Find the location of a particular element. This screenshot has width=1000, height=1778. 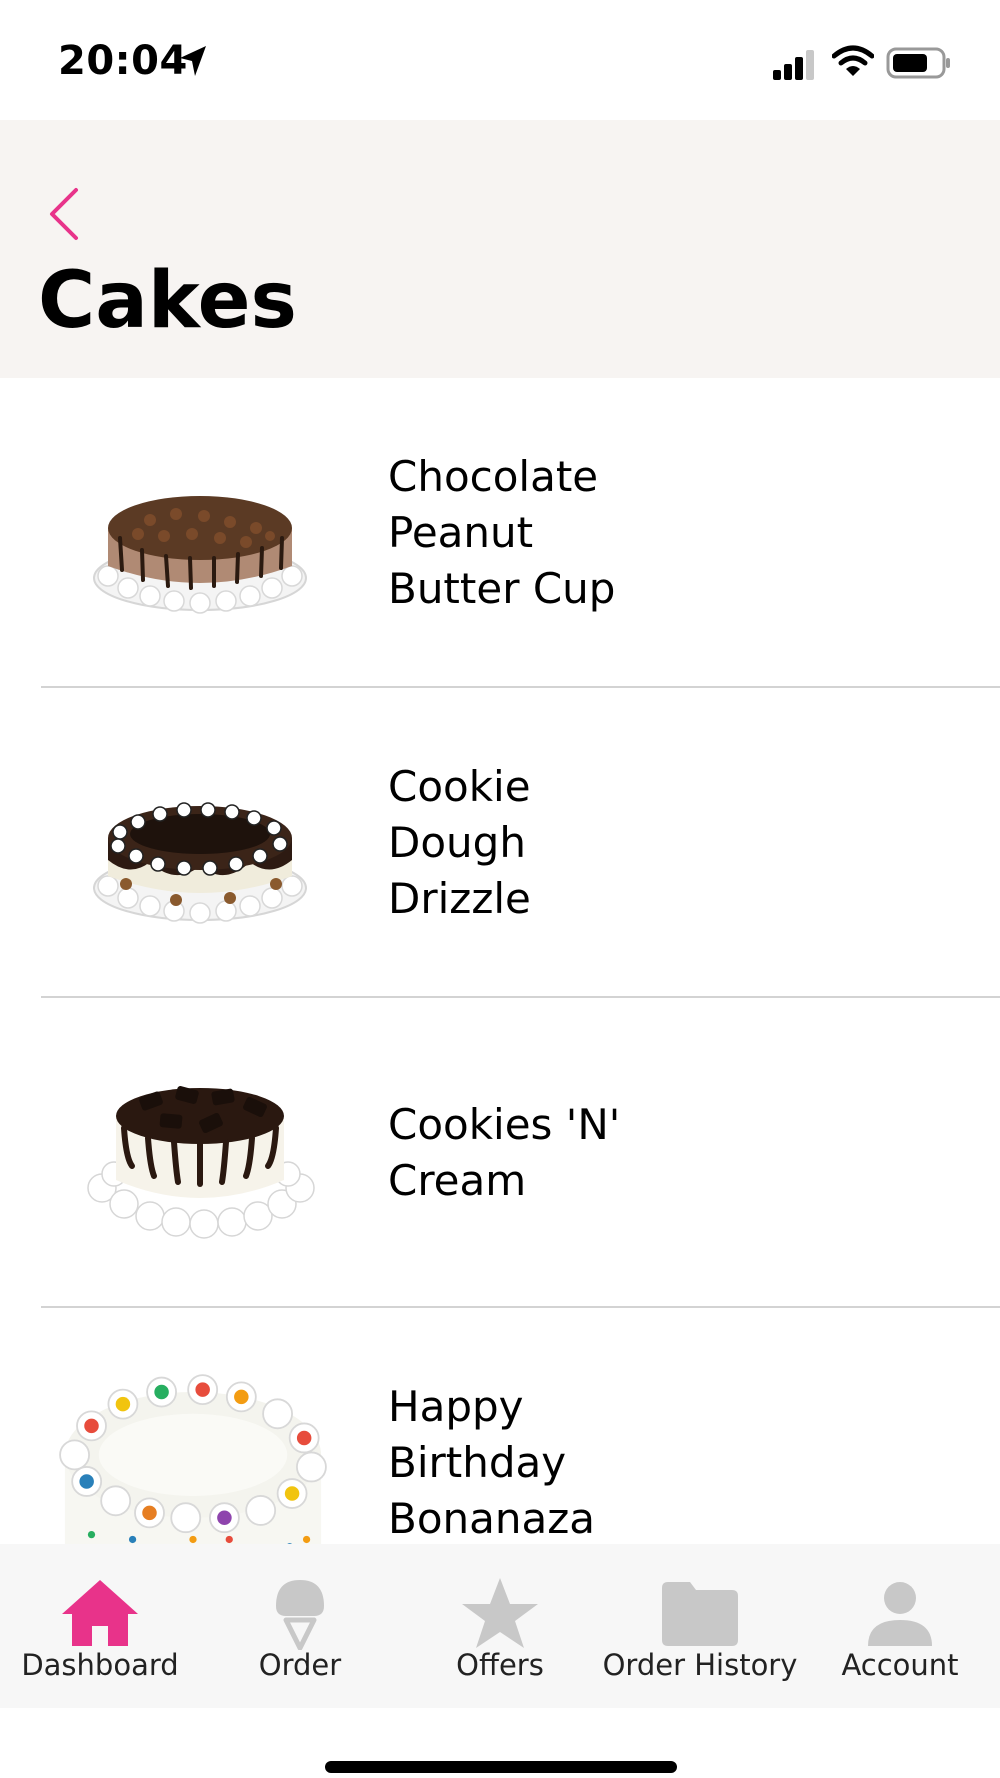

status-time: 20:04 is located at coordinates (123, 61).